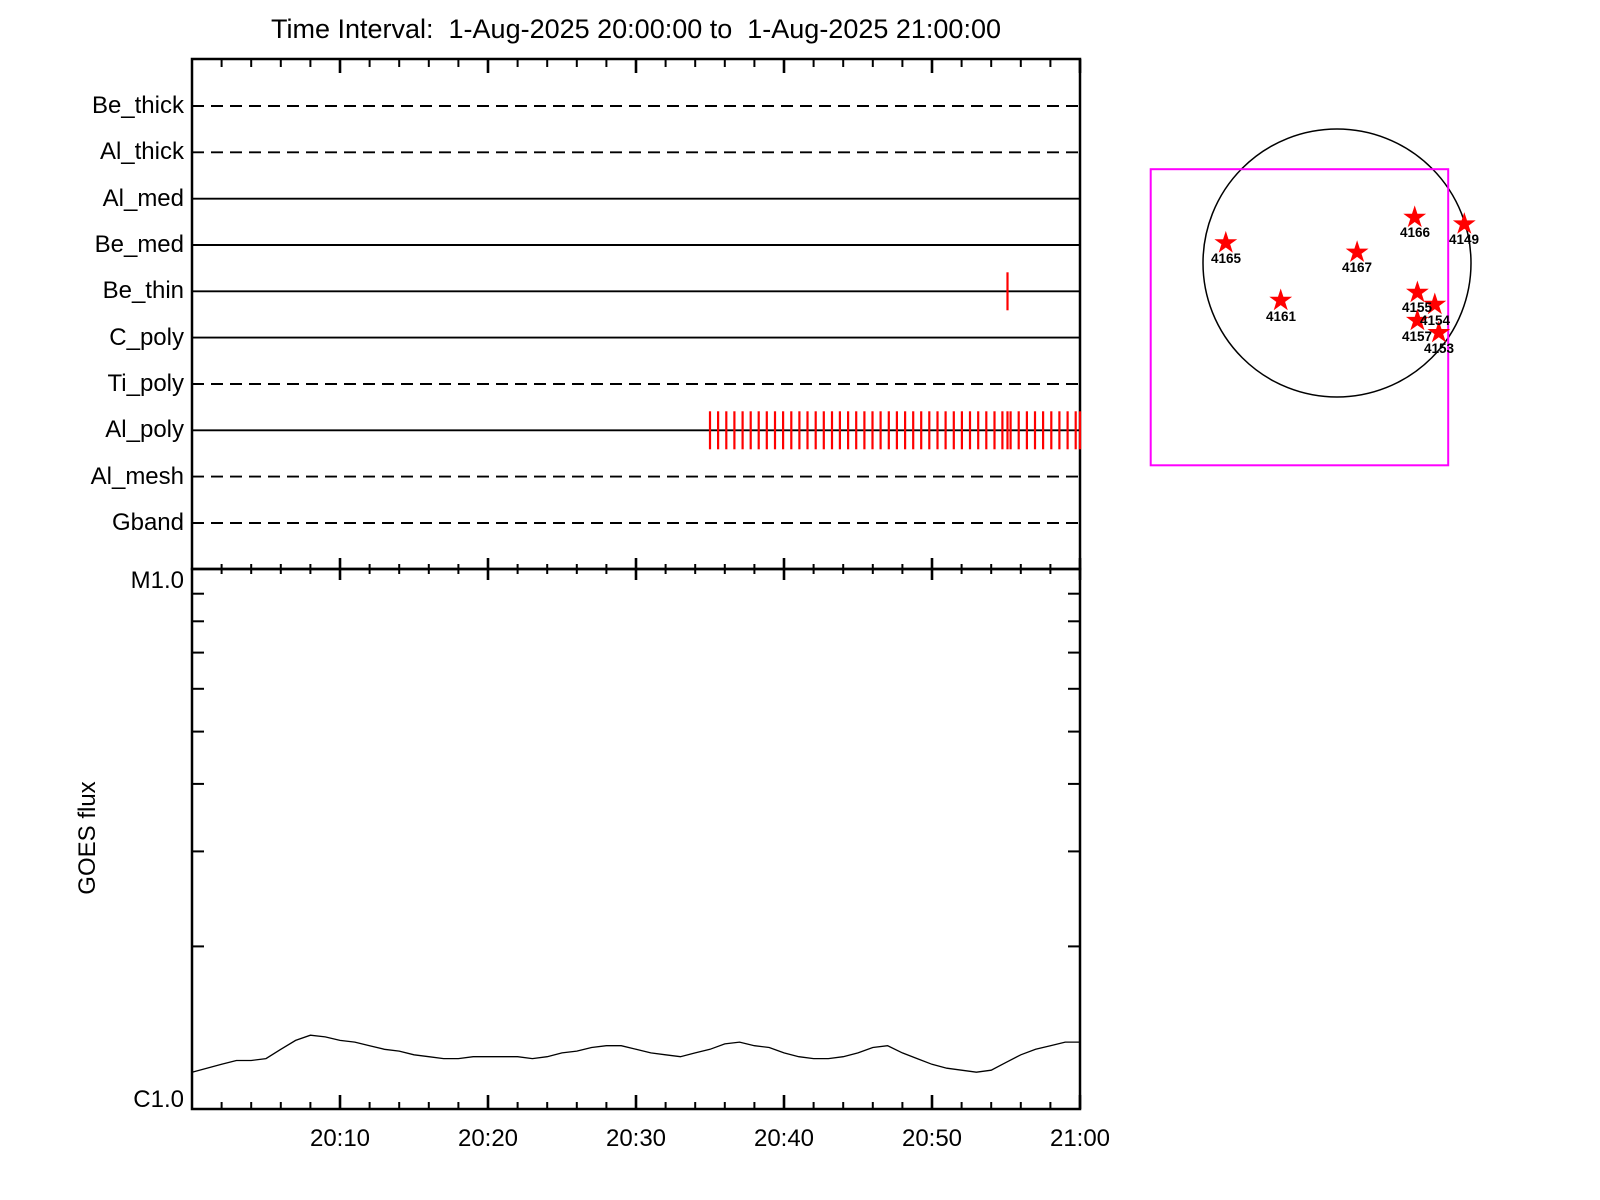  What do you see at coordinates (1080, 1138) in the screenshot?
I see `x-tick-label-21-00: 21:00` at bounding box center [1080, 1138].